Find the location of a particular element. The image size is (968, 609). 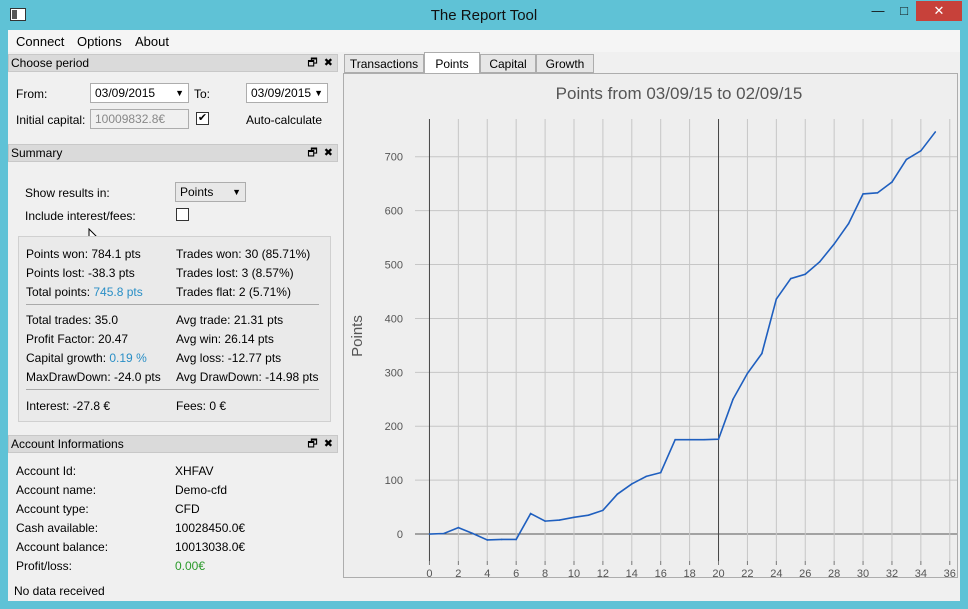

y-tick-label: 600 is located at coordinates (394, 212).